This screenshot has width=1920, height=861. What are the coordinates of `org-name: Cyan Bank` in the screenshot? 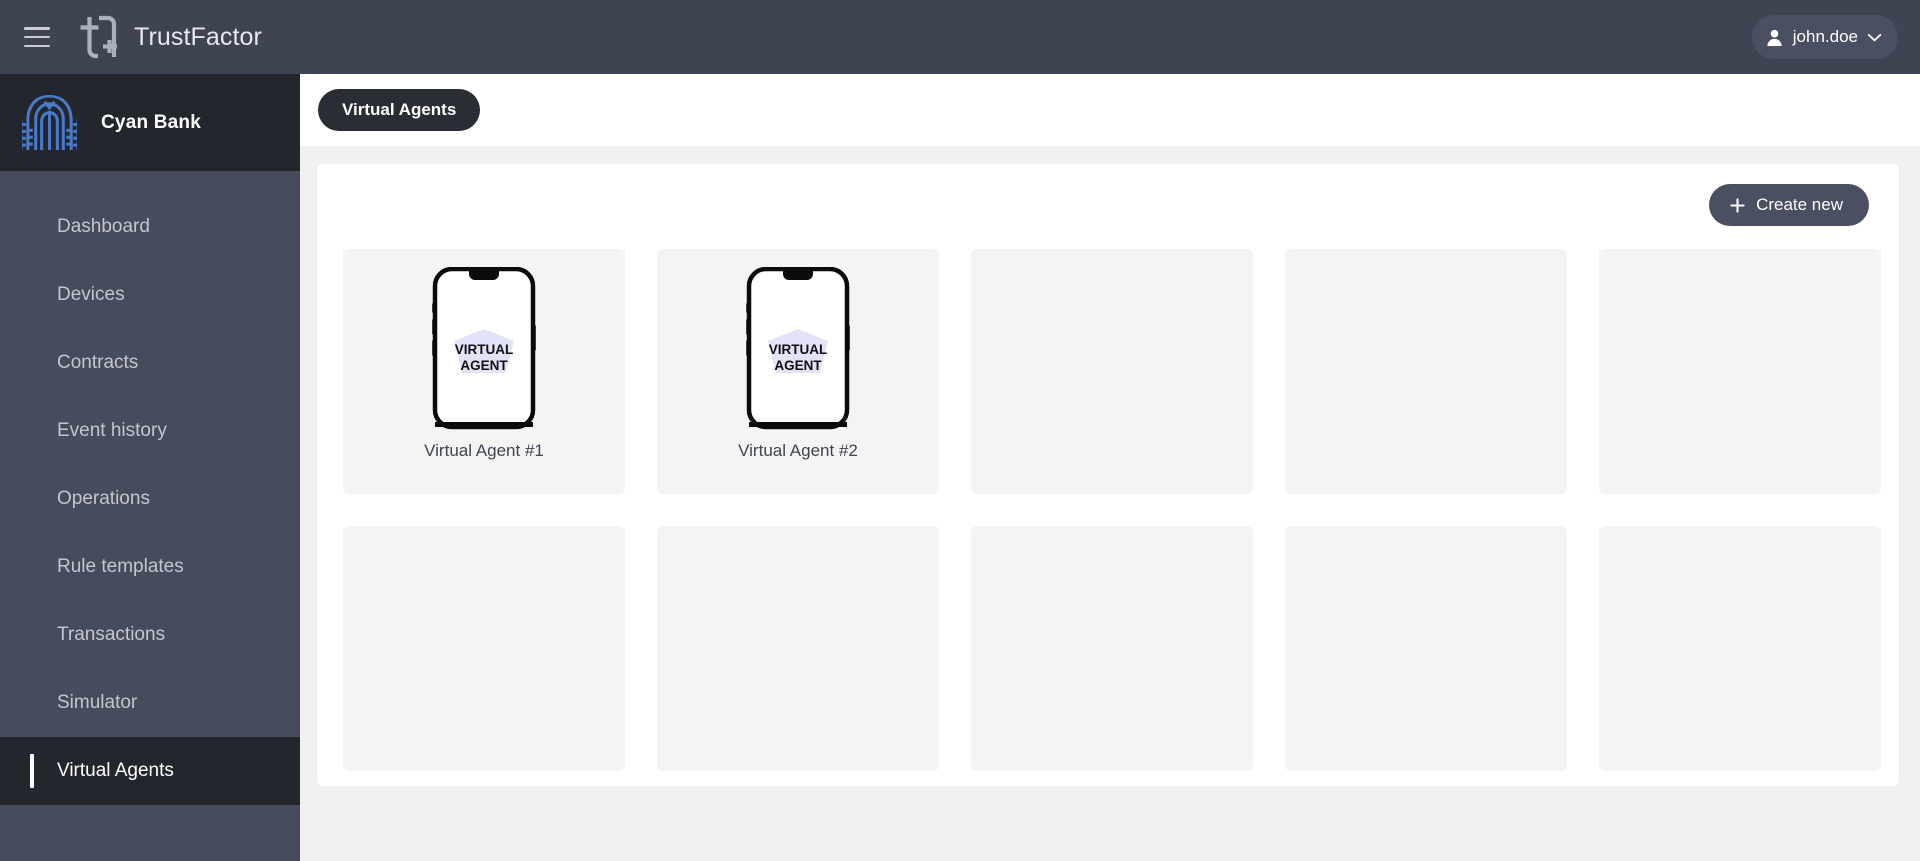 It's located at (151, 122).